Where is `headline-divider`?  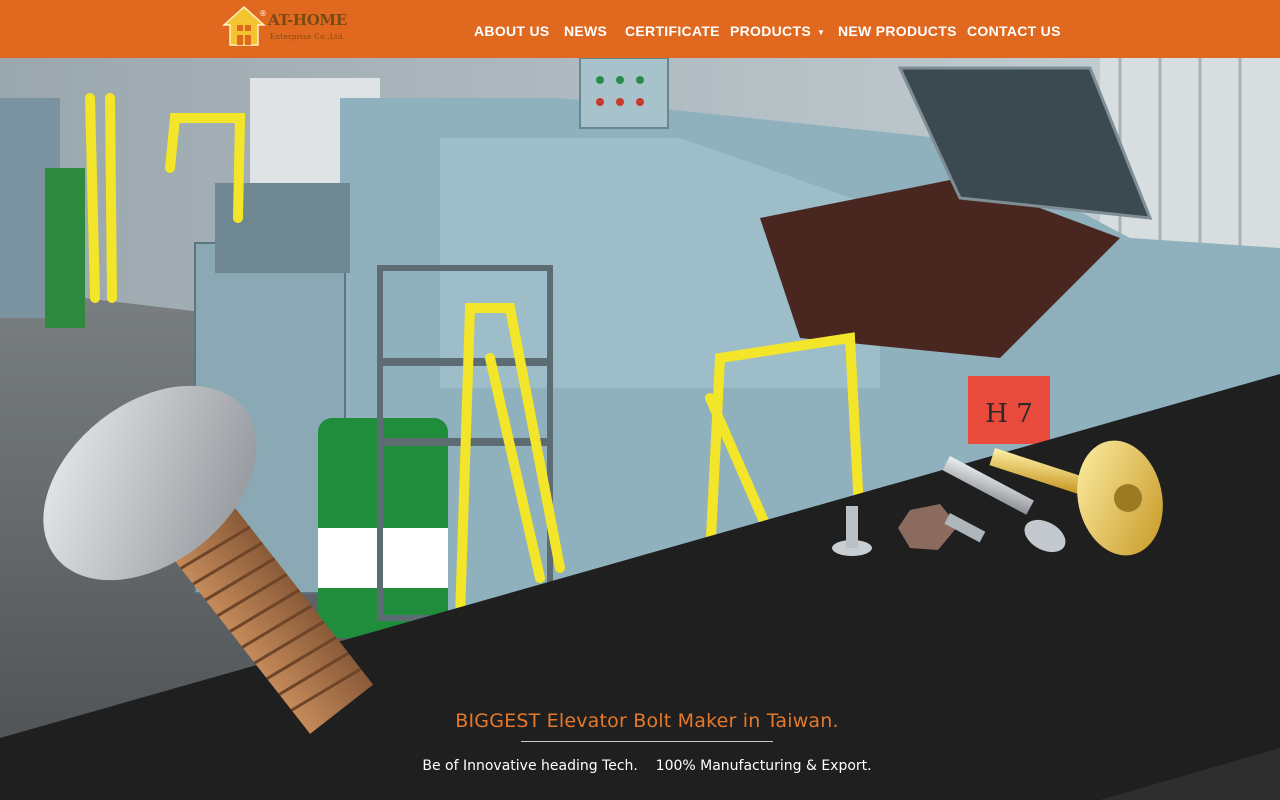
headline-divider is located at coordinates (647, 741).